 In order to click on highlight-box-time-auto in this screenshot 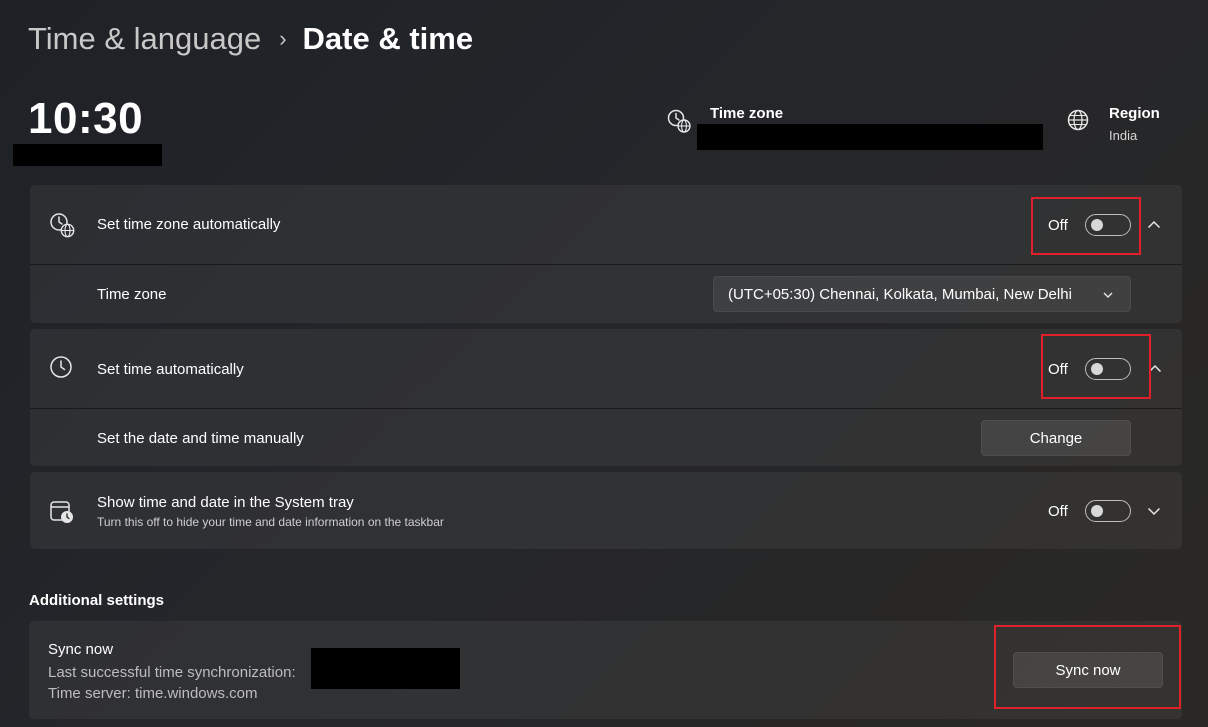, I will do `click(1096, 366)`.